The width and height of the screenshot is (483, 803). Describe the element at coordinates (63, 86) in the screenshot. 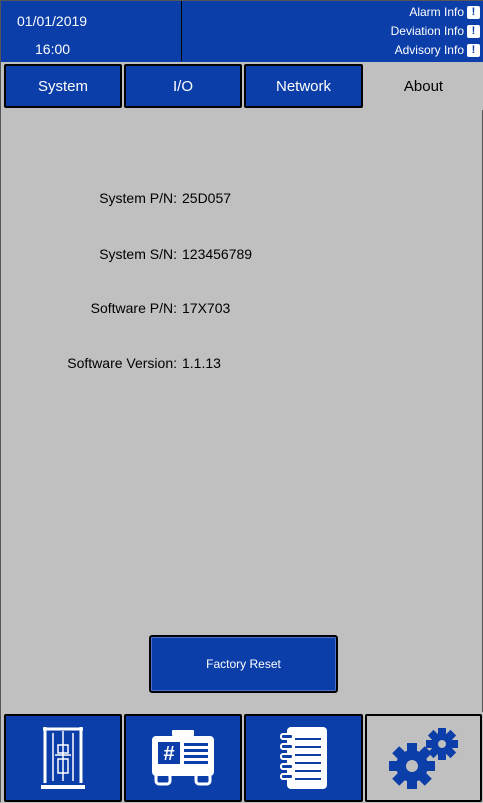

I see `tab-system: System` at that location.